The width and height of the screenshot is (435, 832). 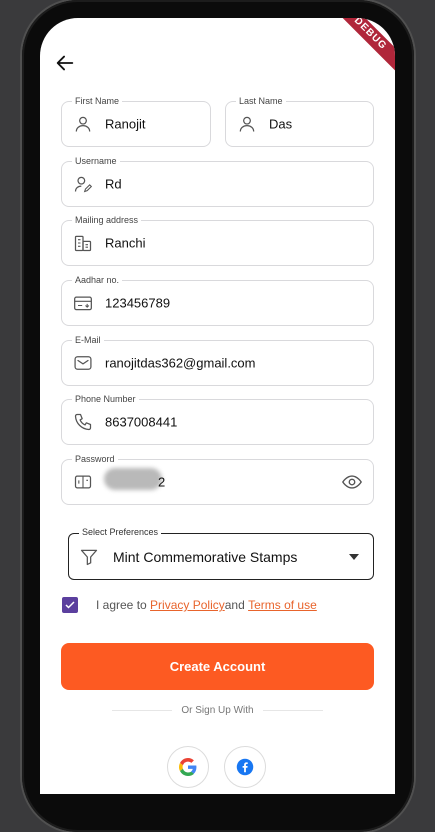 I want to click on preferences-value: Mint Commemorative Stamps, so click(x=205, y=557).